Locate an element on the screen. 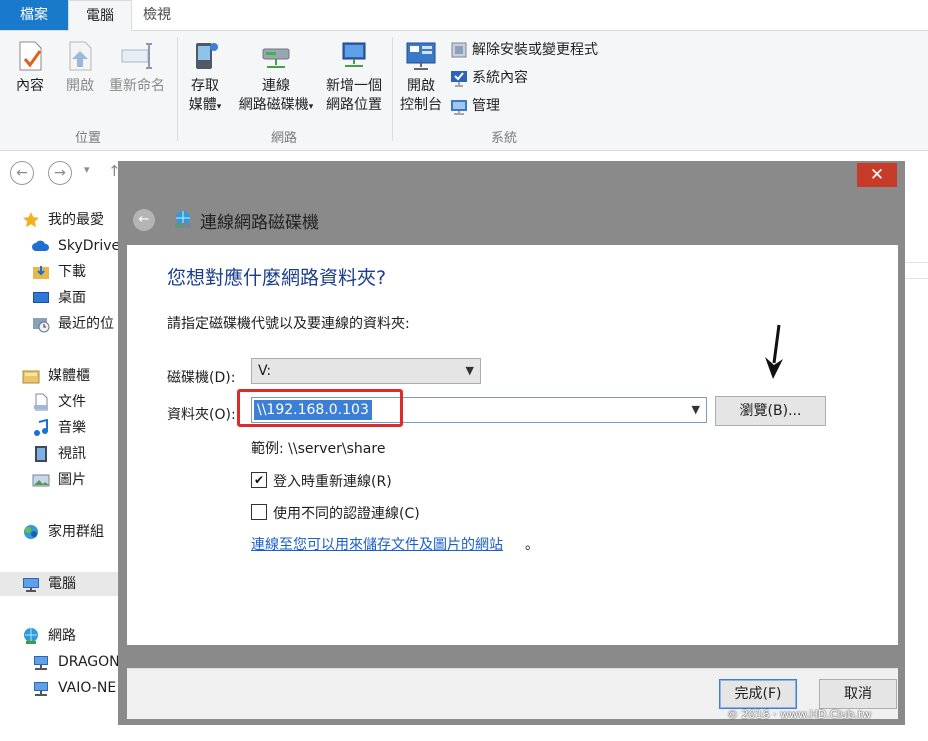 This screenshot has height=741, width=928. nav-label: 家用群組 is located at coordinates (76, 532).